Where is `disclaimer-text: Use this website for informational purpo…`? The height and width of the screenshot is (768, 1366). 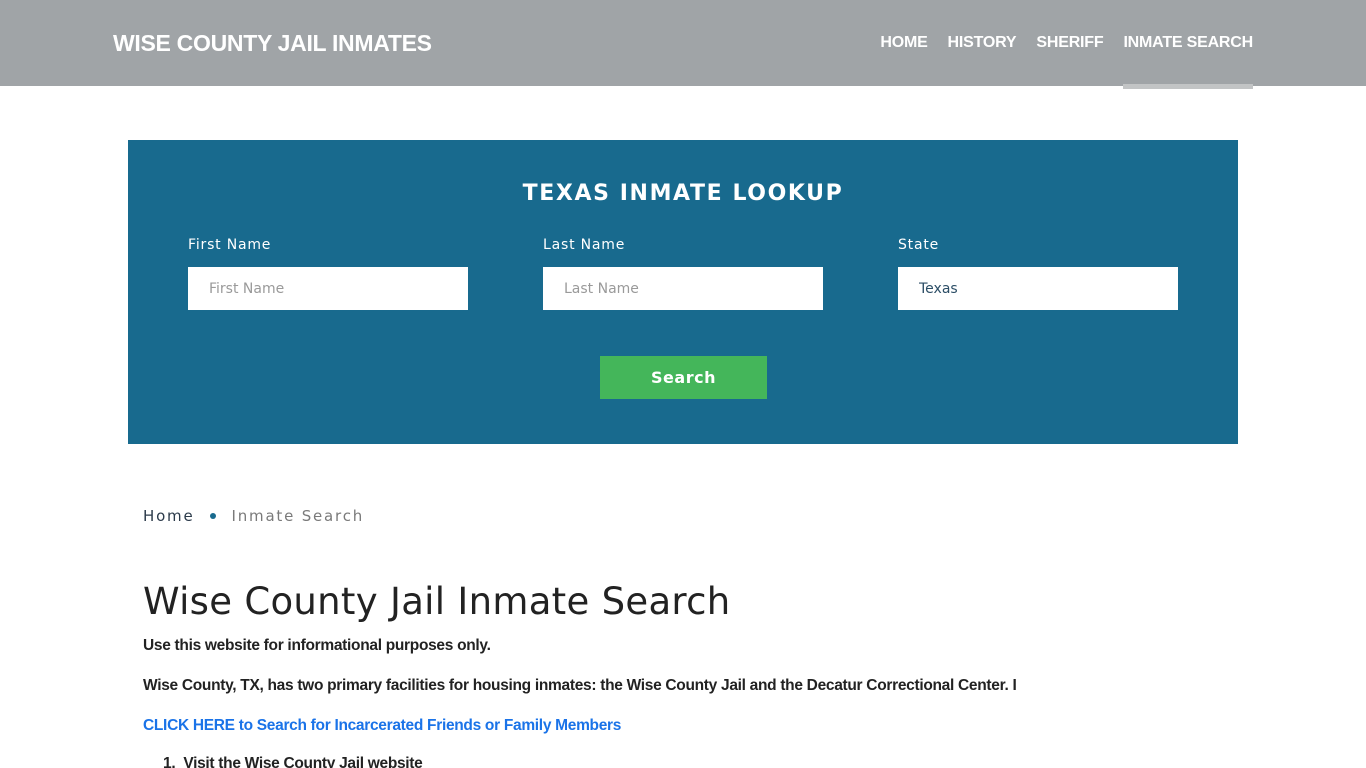 disclaimer-text: Use this website for informational purpo… is located at coordinates (317, 645).